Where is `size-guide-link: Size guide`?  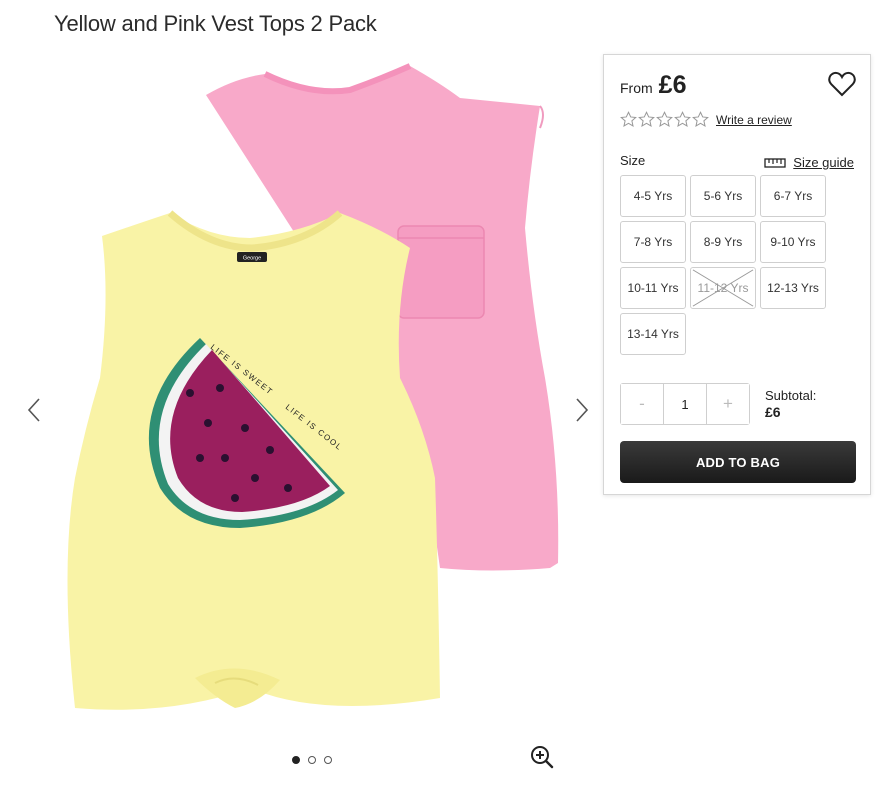
size-guide-link: Size guide is located at coordinates (809, 162).